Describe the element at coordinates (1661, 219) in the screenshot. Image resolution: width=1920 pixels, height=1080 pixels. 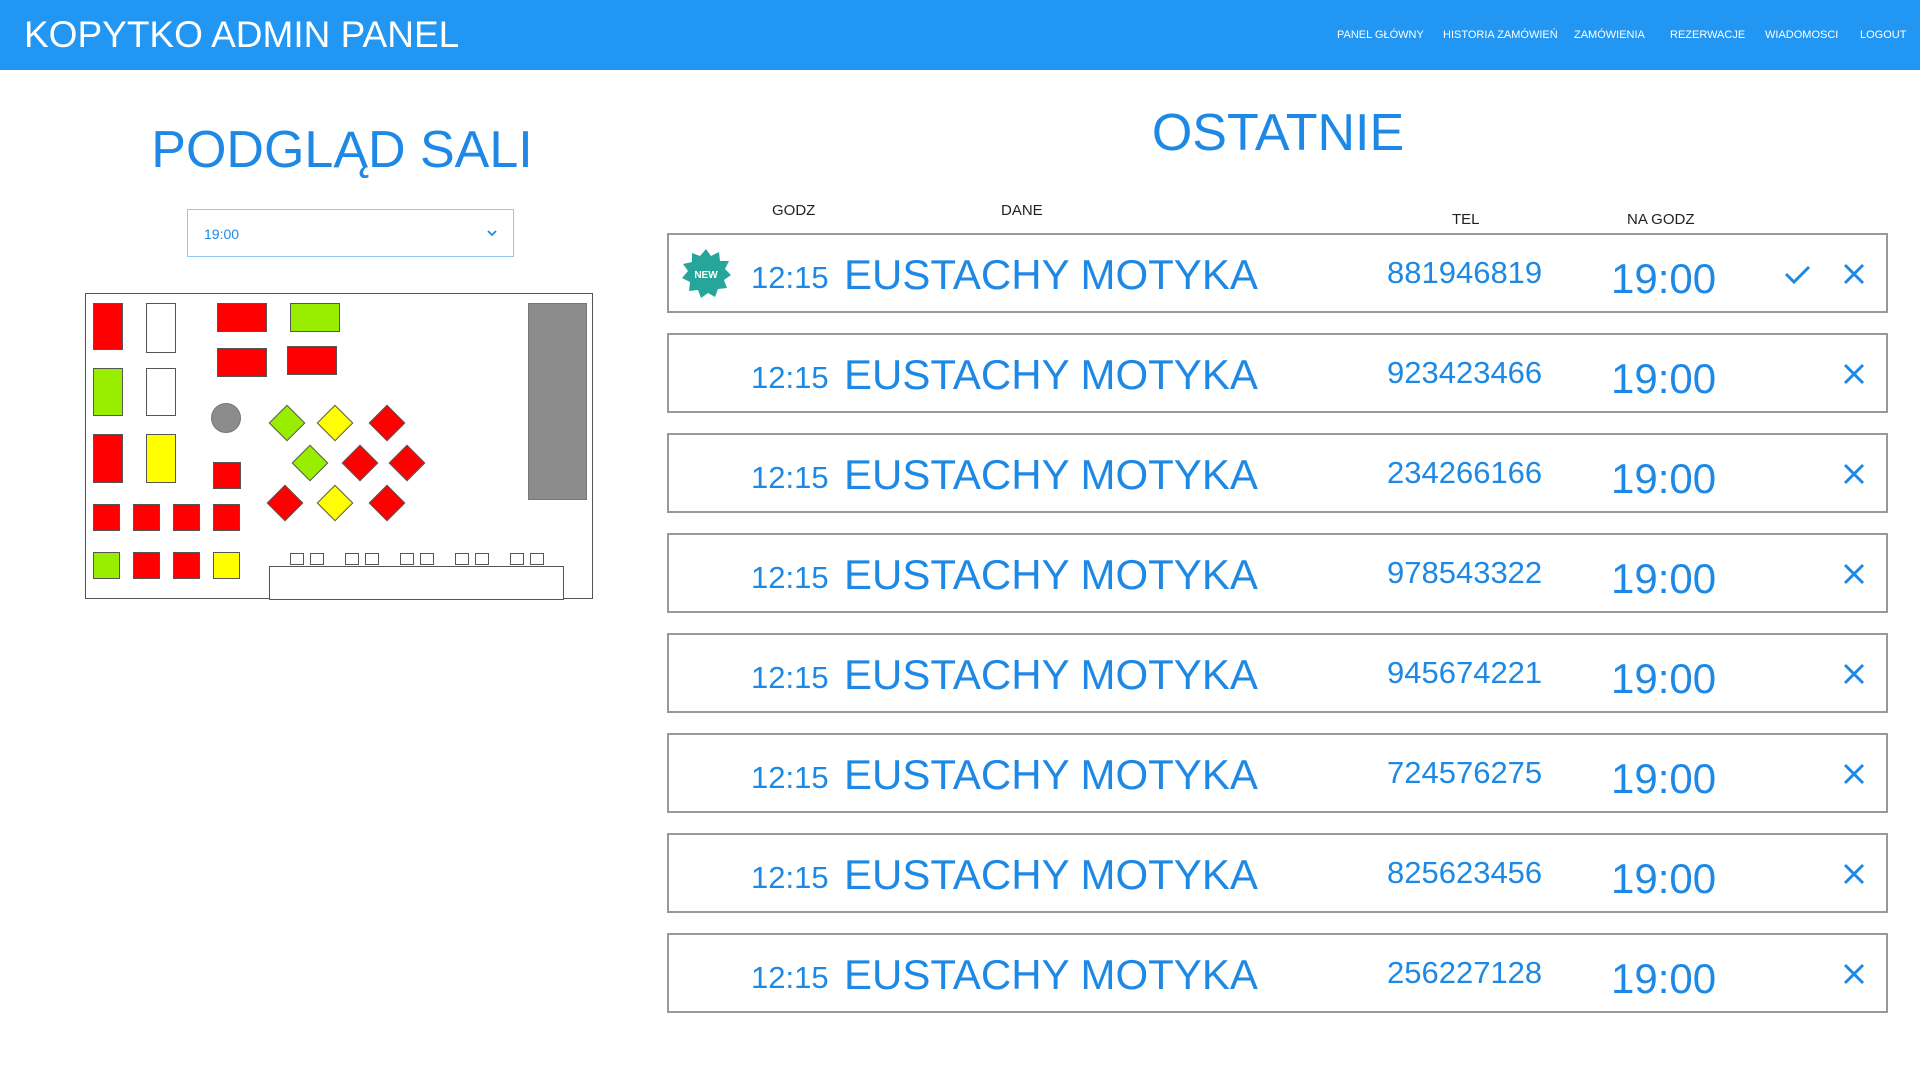
I see `column-header-at: NA GODZ` at that location.